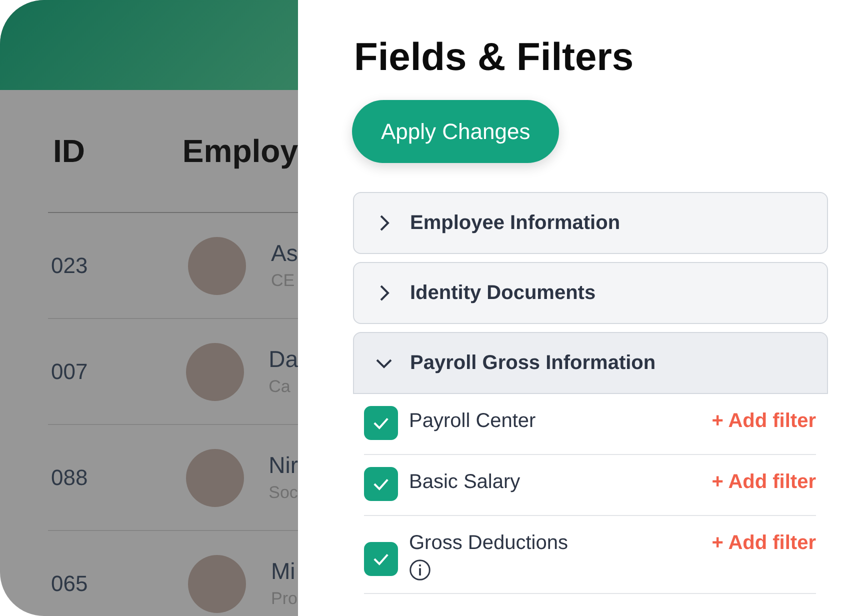 Image resolution: width=850 pixels, height=616 pixels. Describe the element at coordinates (473, 421) in the screenshot. I see `field-label: Payroll Center` at that location.